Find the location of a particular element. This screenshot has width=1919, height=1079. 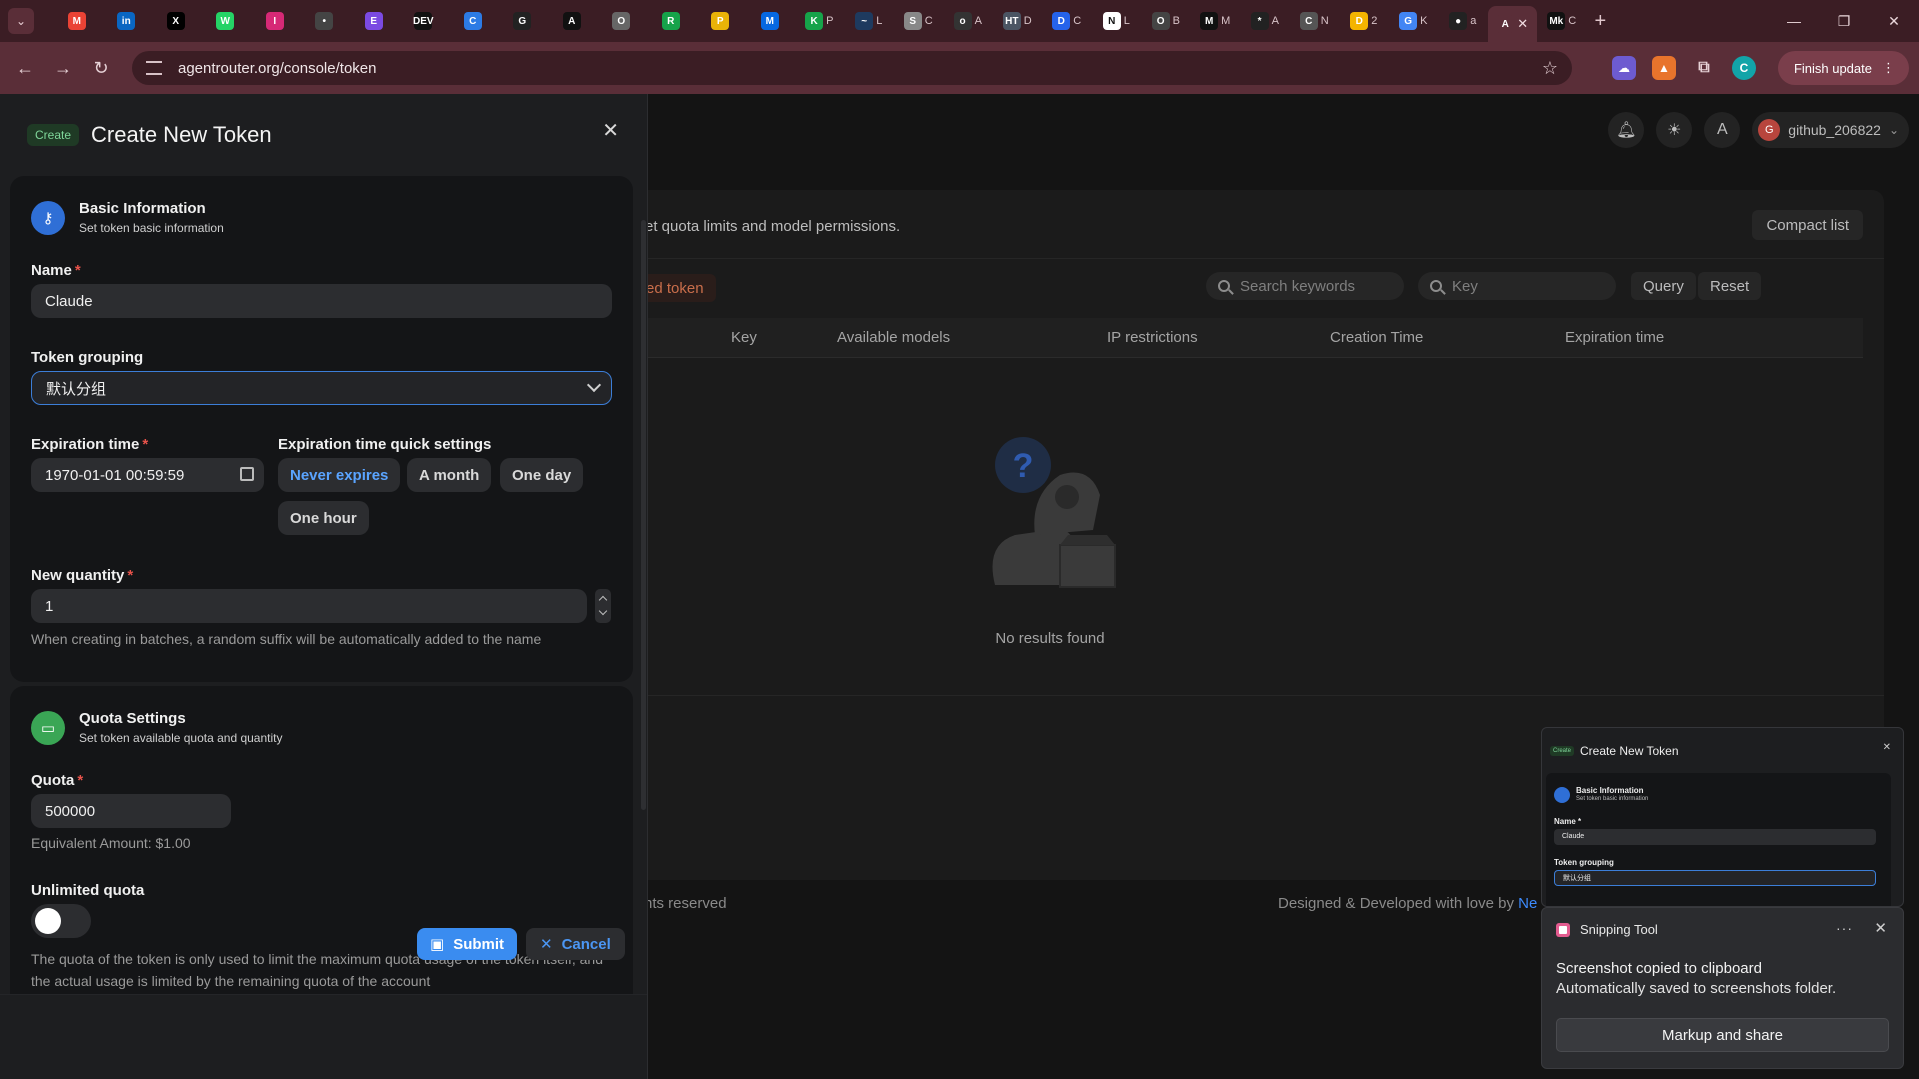

markup-and-share-button: Markup and share is located at coordinates (1722, 1035).